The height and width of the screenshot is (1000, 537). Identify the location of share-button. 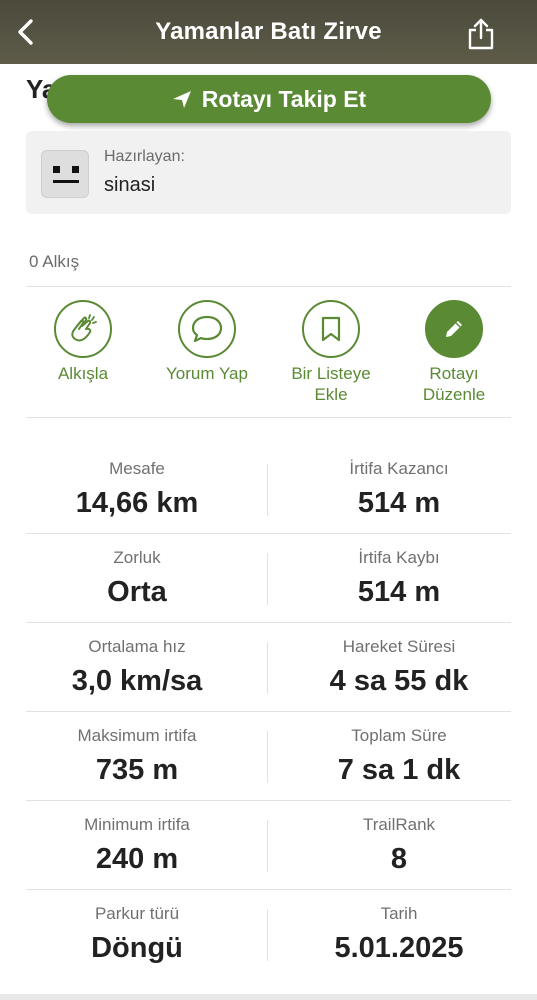
(481, 34).